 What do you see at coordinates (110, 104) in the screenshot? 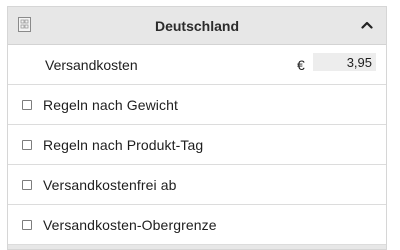
I see `weight-rules-label: Regeln nach Gewicht` at bounding box center [110, 104].